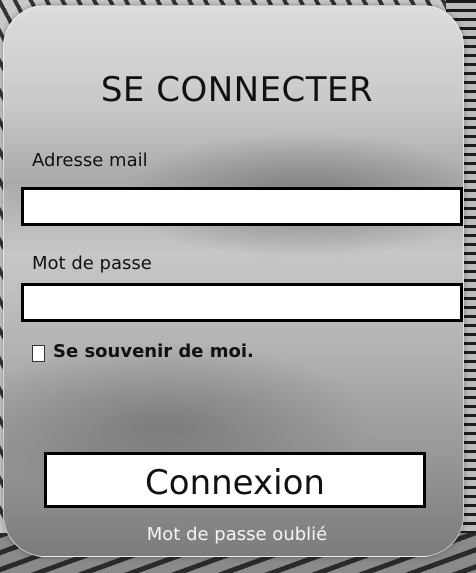 This screenshot has height=573, width=476. I want to click on forgot-password-link: Mot de passe oublié, so click(233, 534).